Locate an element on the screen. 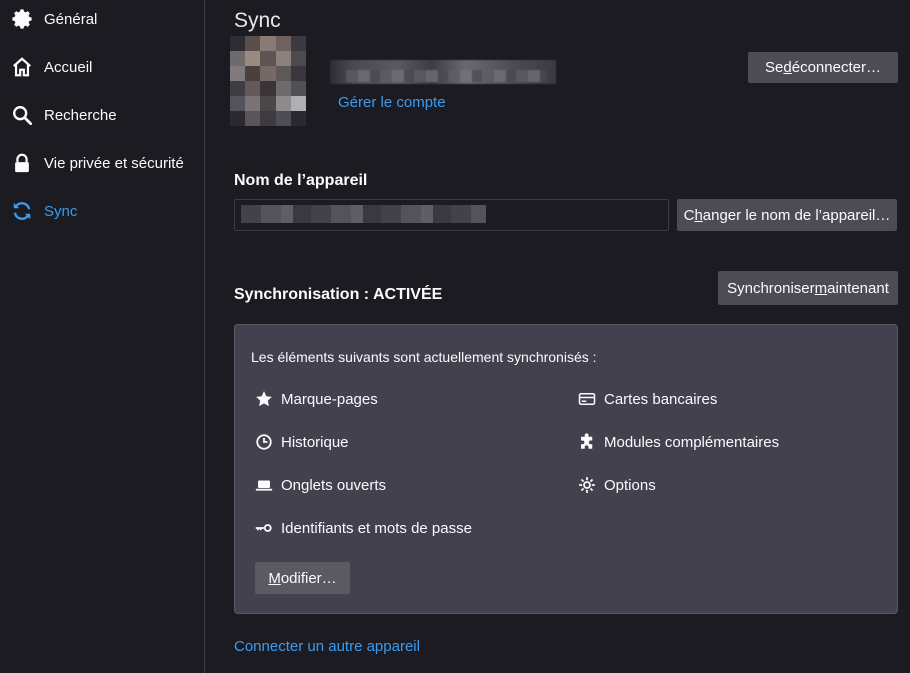 This screenshot has height=673, width=910. sync-now-accesskey: m is located at coordinates (821, 288).